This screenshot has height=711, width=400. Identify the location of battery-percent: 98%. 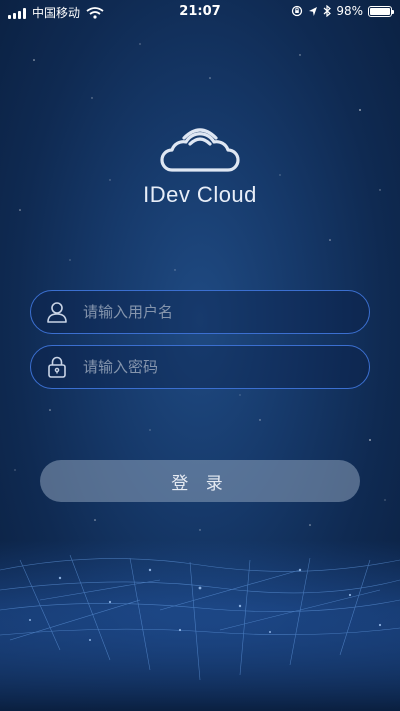
(349, 11).